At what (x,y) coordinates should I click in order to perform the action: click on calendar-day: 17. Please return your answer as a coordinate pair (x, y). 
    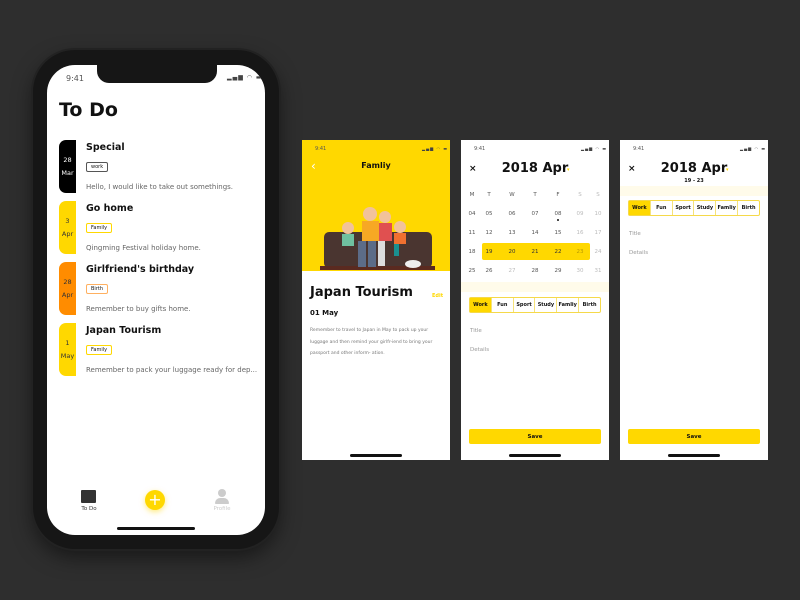
    Looking at the image, I should click on (598, 233).